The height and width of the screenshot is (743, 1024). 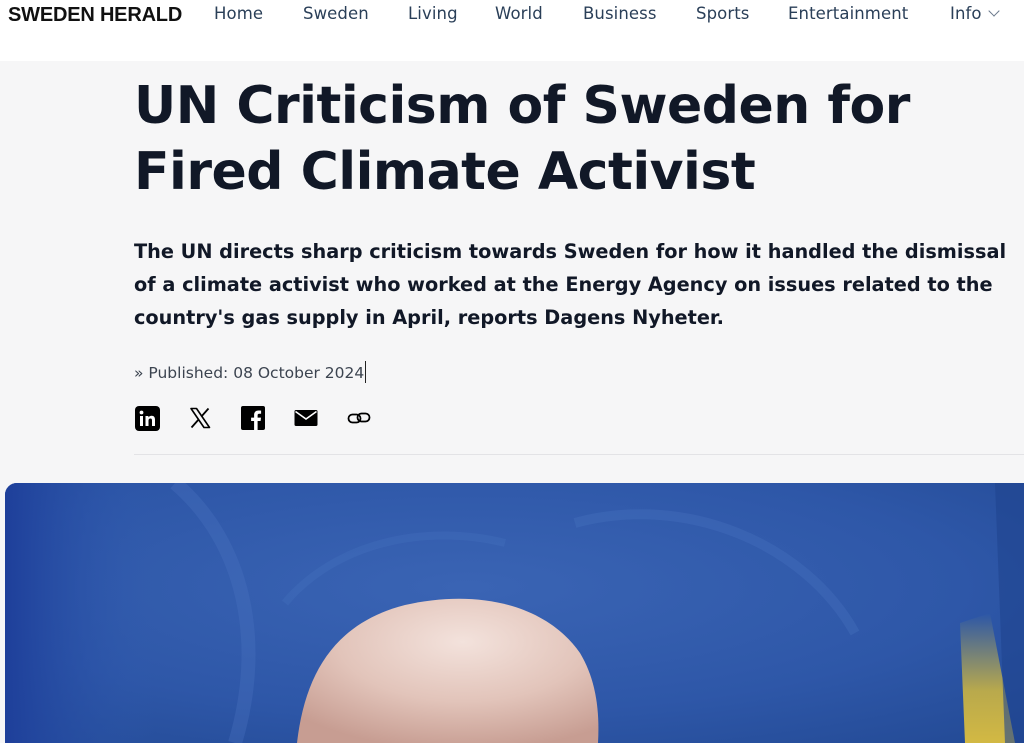 I want to click on nav-item-sports: Sports, so click(x=723, y=13).